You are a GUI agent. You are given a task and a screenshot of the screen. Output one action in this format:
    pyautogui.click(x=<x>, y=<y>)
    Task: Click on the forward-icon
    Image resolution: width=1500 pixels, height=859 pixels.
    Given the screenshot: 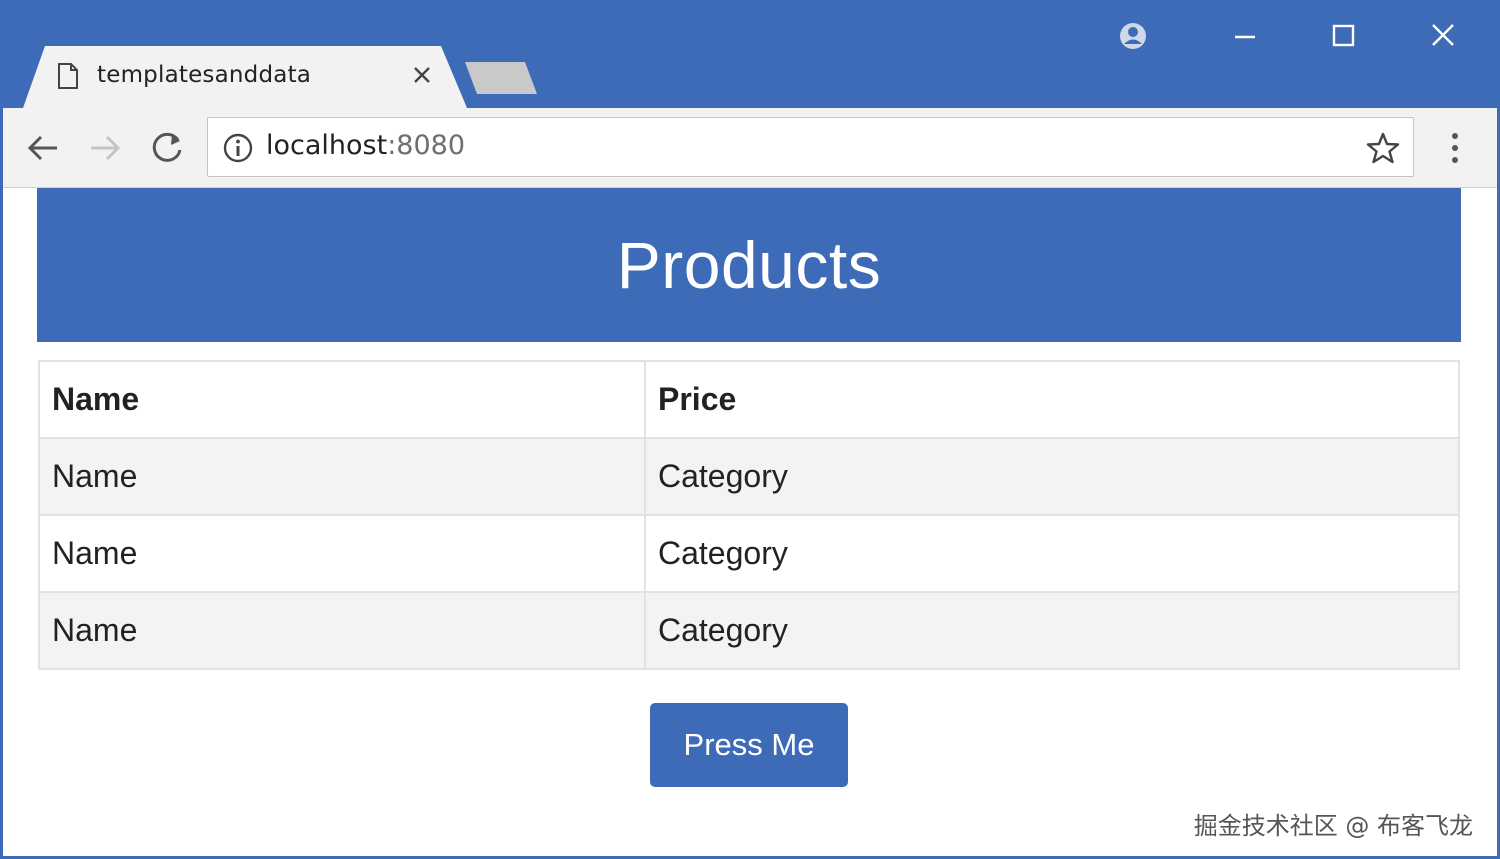 What is the action you would take?
    pyautogui.click(x=105, y=148)
    